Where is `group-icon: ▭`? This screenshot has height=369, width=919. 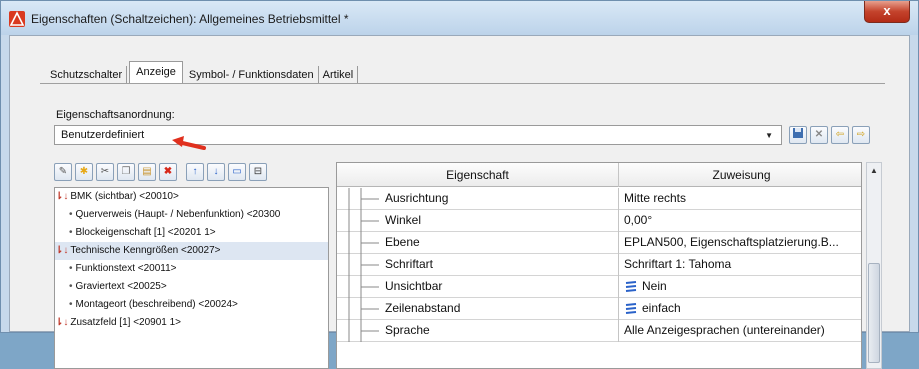 group-icon: ▭ is located at coordinates (237, 171).